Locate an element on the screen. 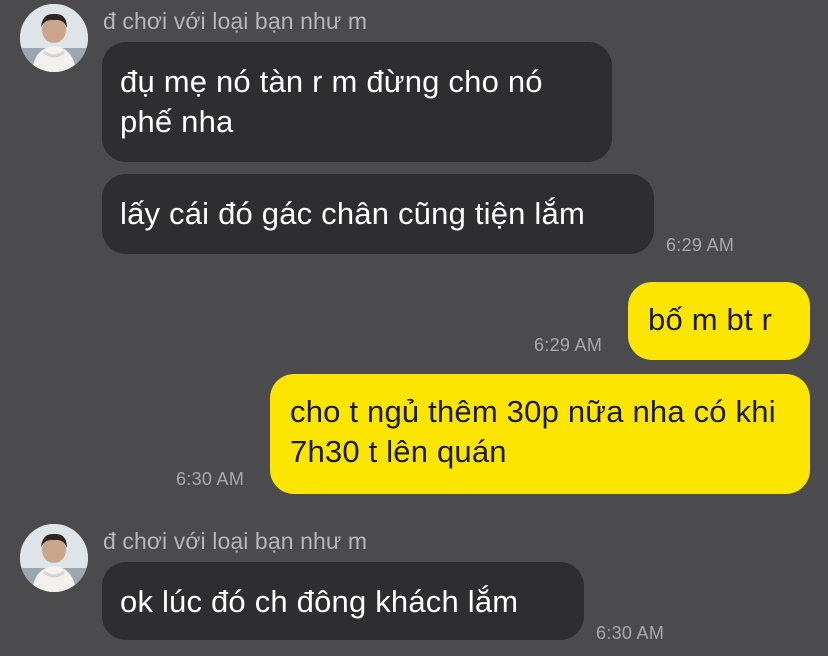 The height and width of the screenshot is (656, 828). message-text: ok lúc đó ch đông khách lắm is located at coordinates (319, 601).